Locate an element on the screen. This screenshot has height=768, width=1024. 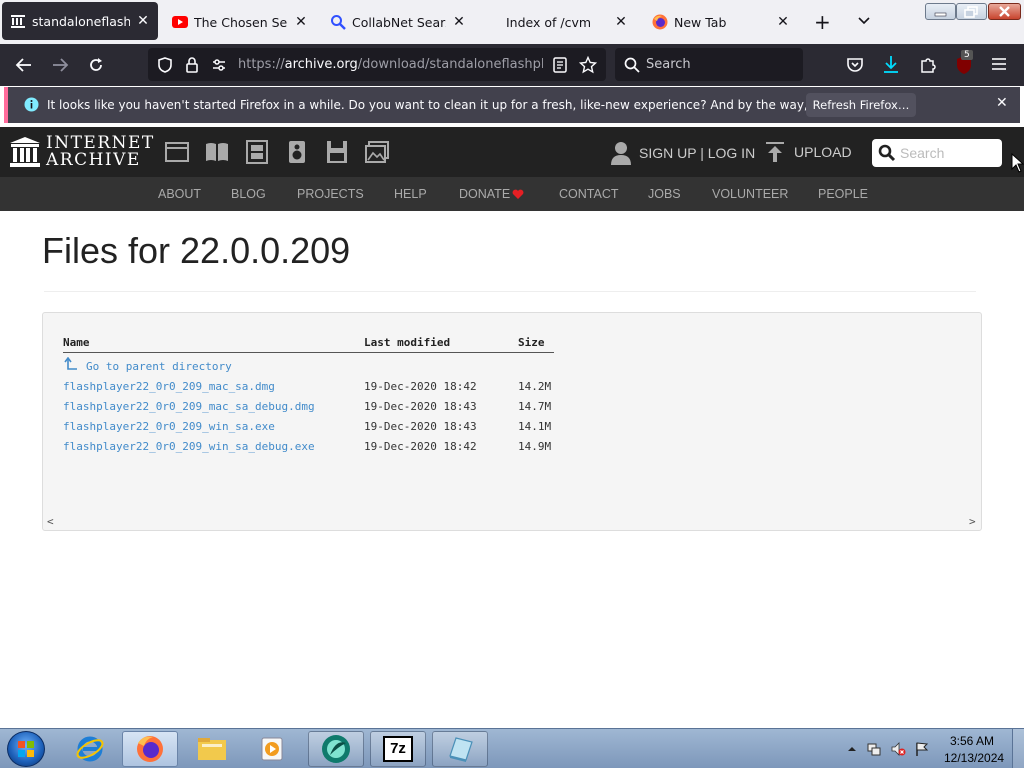
pocket-icon is located at coordinates (855, 65).